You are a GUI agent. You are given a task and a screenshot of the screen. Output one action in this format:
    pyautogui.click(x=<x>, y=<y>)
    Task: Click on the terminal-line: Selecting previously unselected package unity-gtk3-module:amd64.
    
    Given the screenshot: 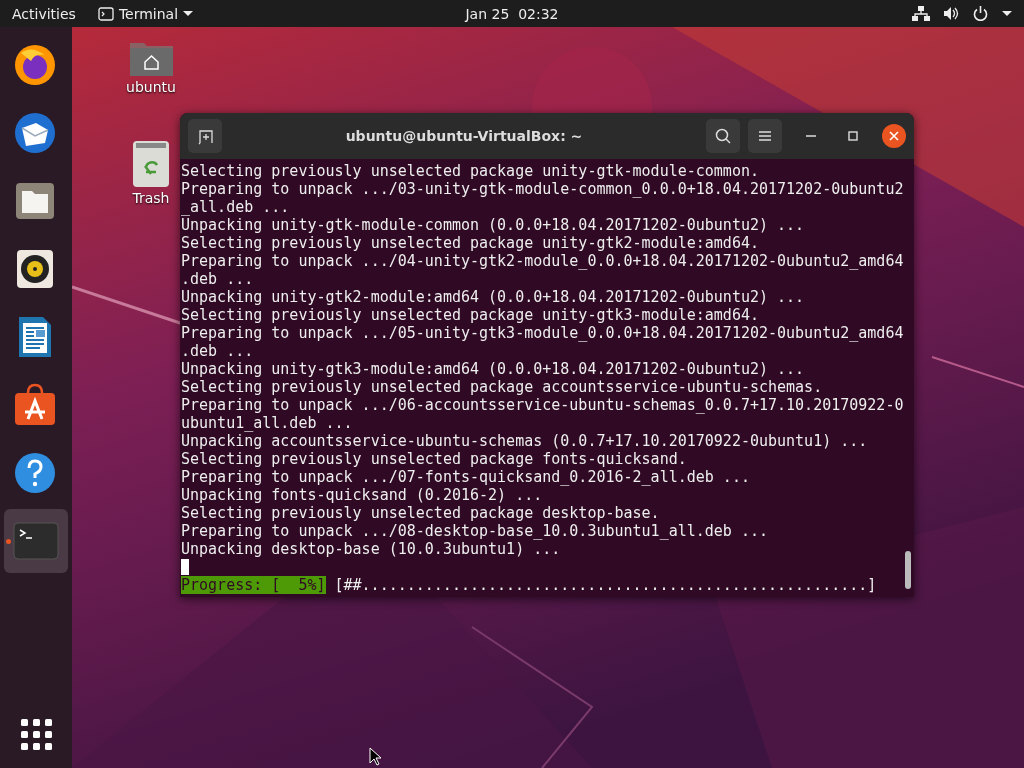 What is the action you would take?
    pyautogui.click(x=470, y=315)
    